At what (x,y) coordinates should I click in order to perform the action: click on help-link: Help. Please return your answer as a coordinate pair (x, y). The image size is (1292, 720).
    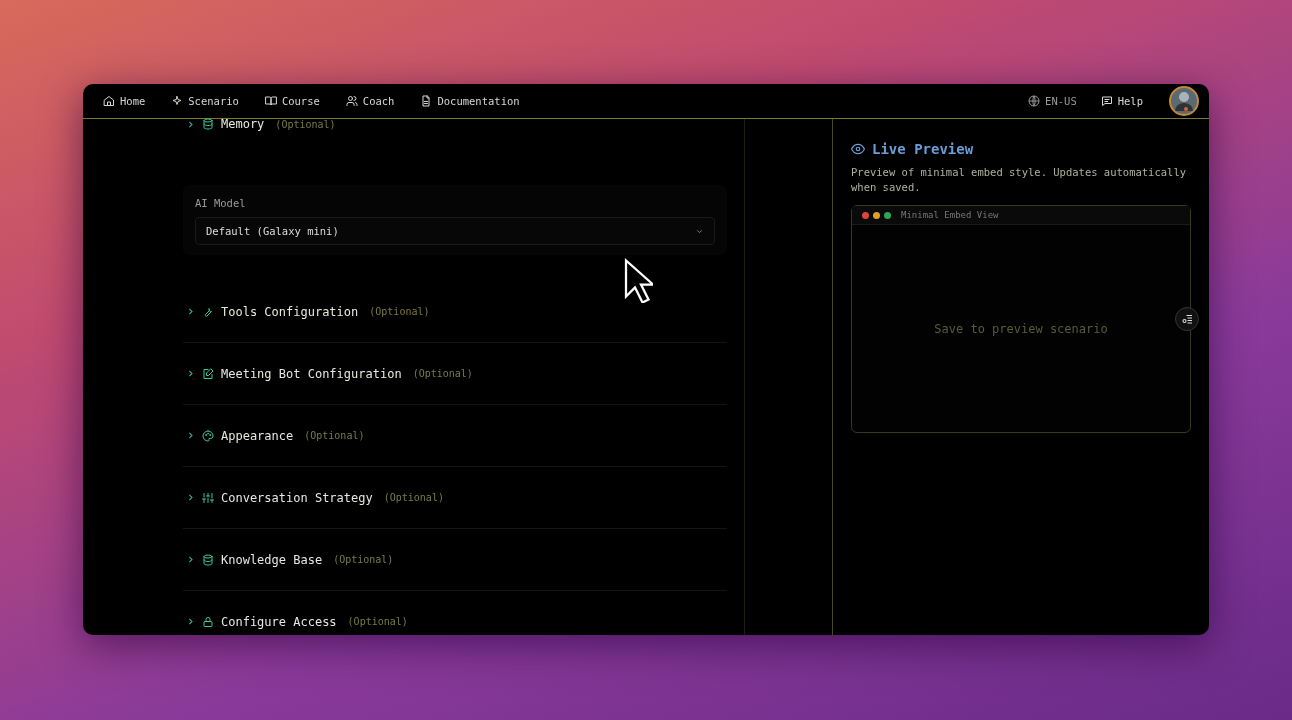
    Looking at the image, I should click on (1121, 101).